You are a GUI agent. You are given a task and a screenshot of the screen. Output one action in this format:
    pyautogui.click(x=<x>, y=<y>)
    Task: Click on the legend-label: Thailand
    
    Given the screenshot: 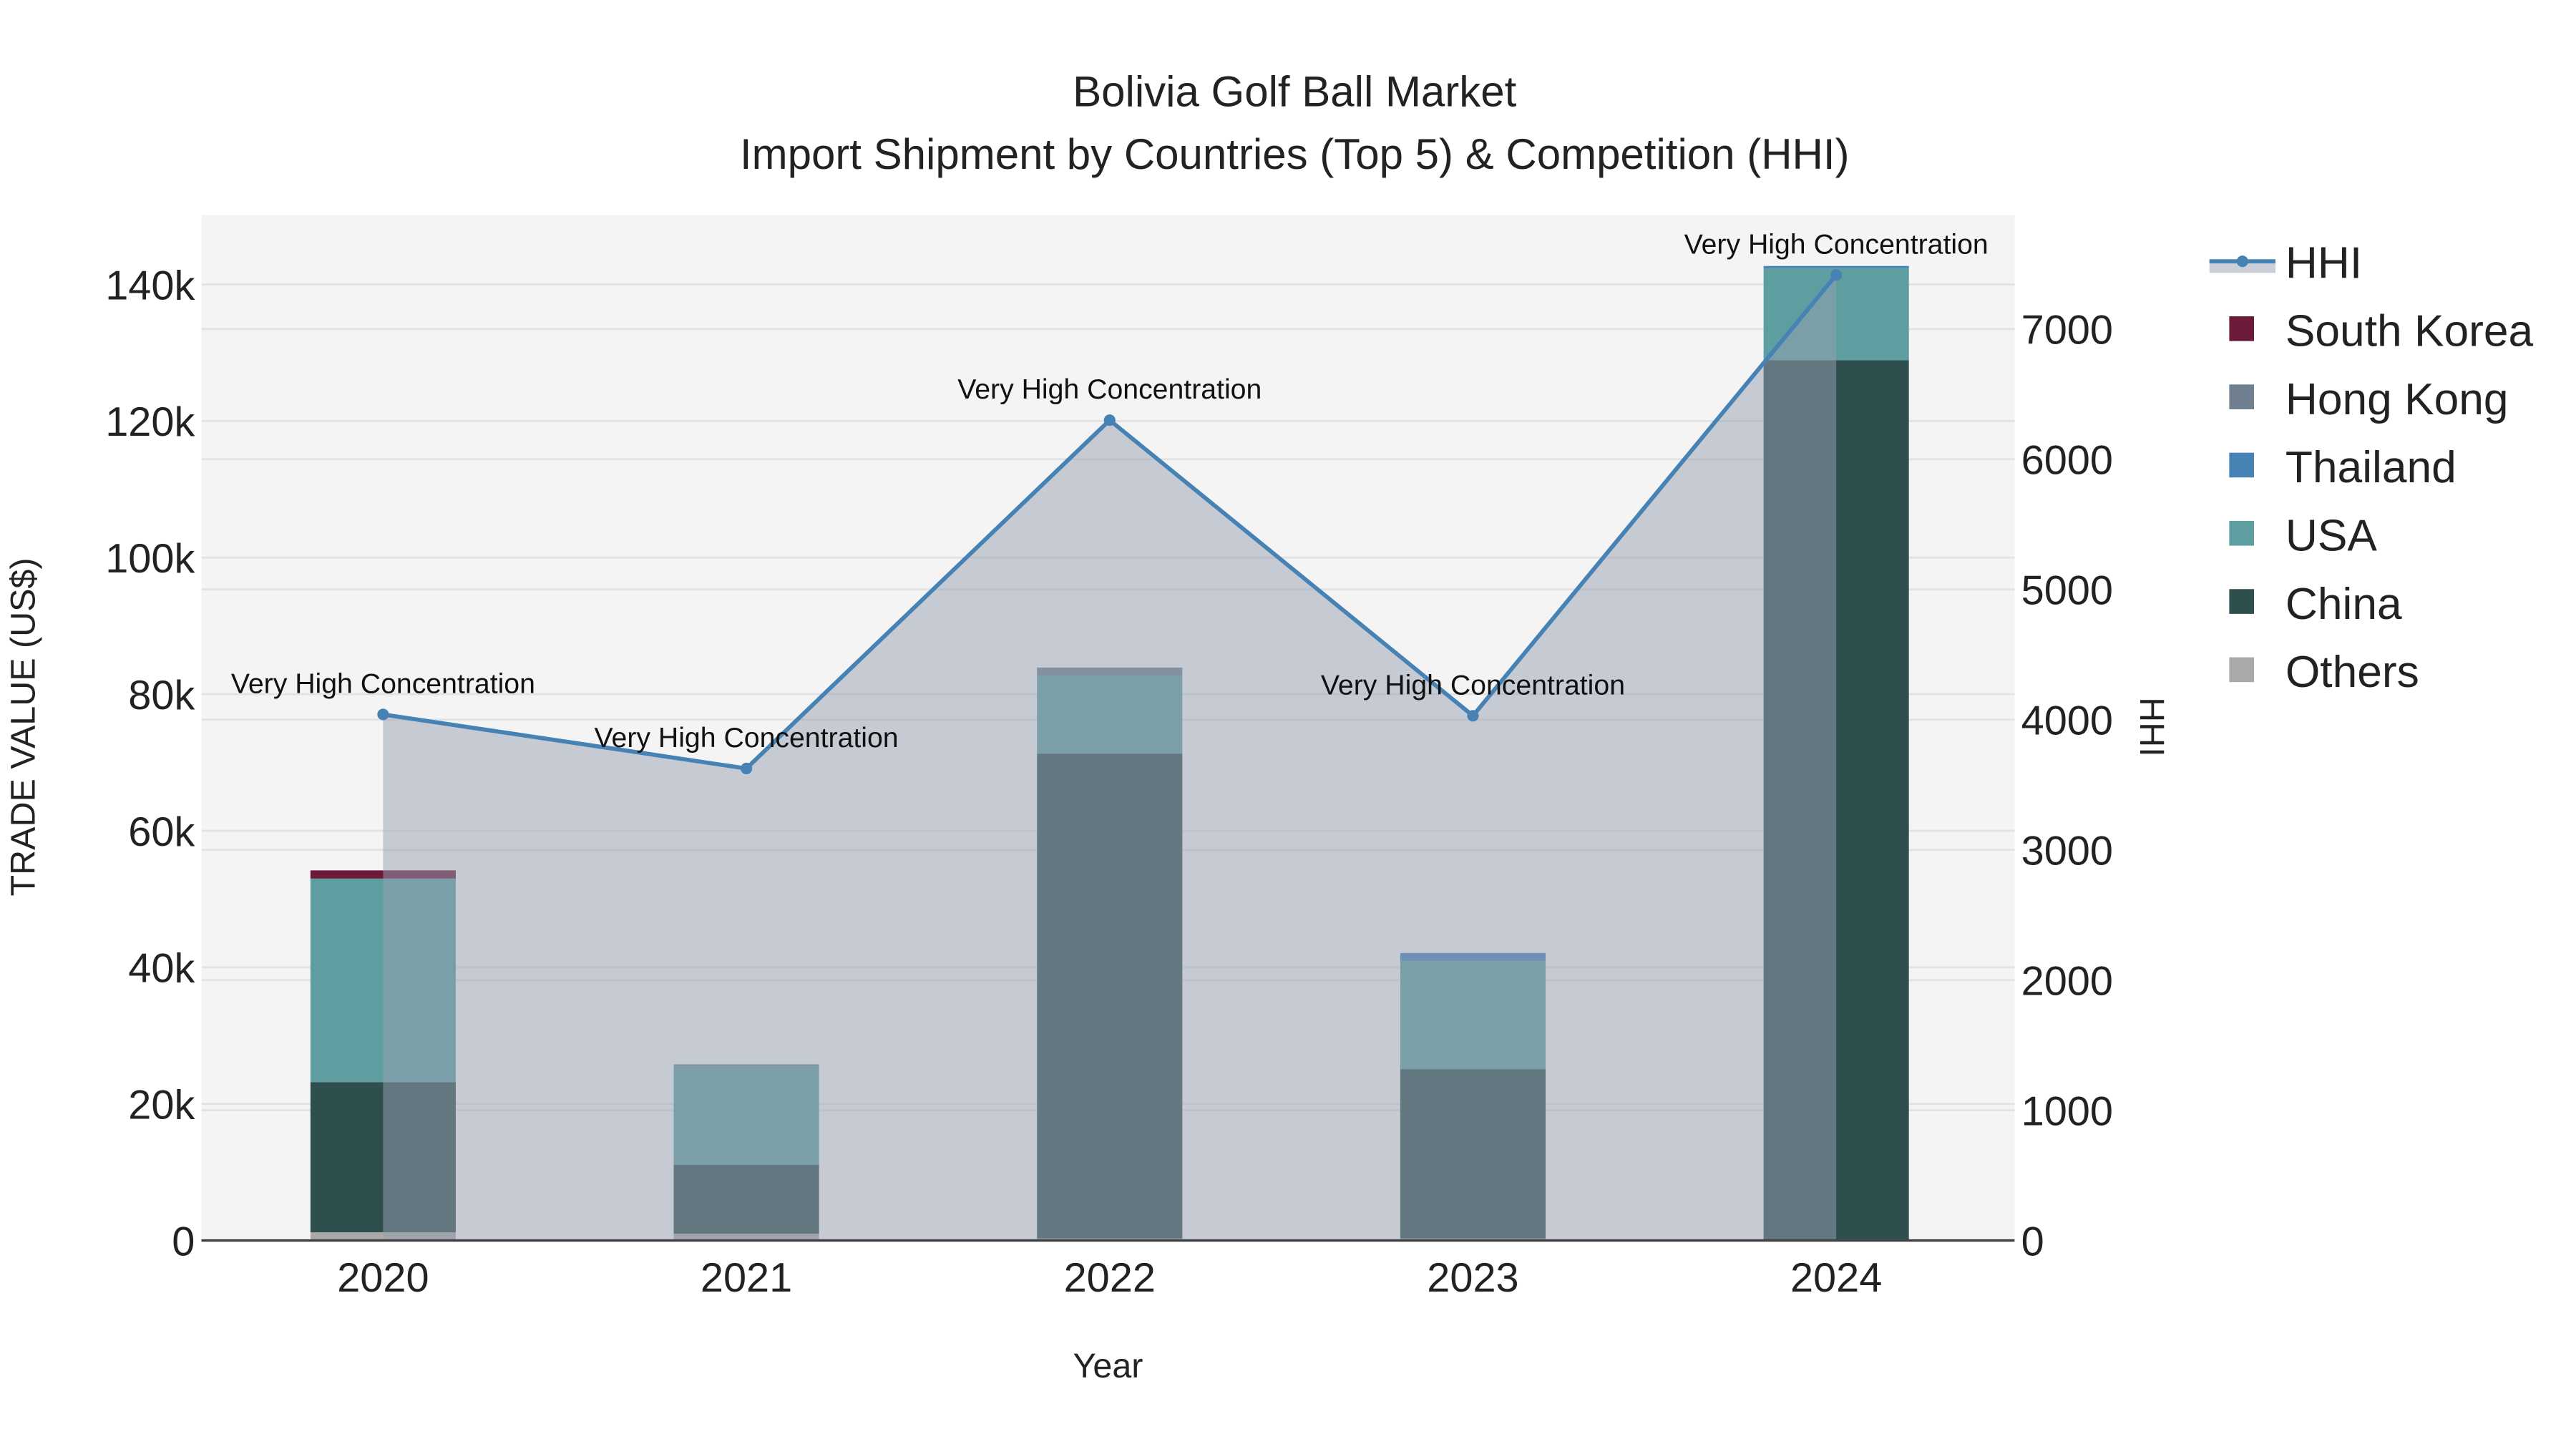 What is the action you would take?
    pyautogui.click(x=2371, y=467)
    